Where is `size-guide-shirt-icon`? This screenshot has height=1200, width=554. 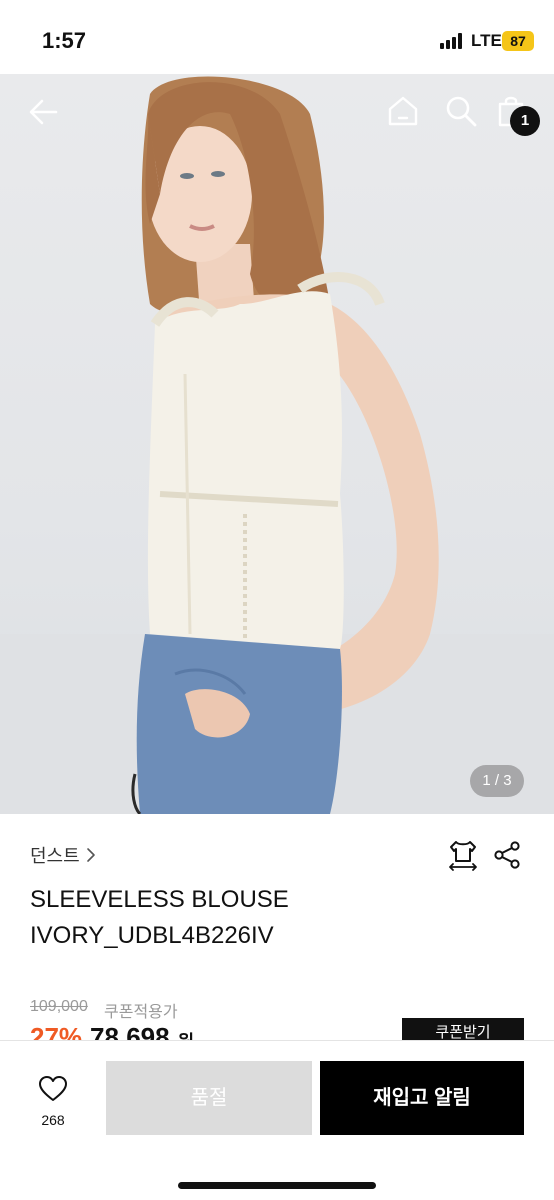
size-guide-shirt-icon is located at coordinates (463, 856).